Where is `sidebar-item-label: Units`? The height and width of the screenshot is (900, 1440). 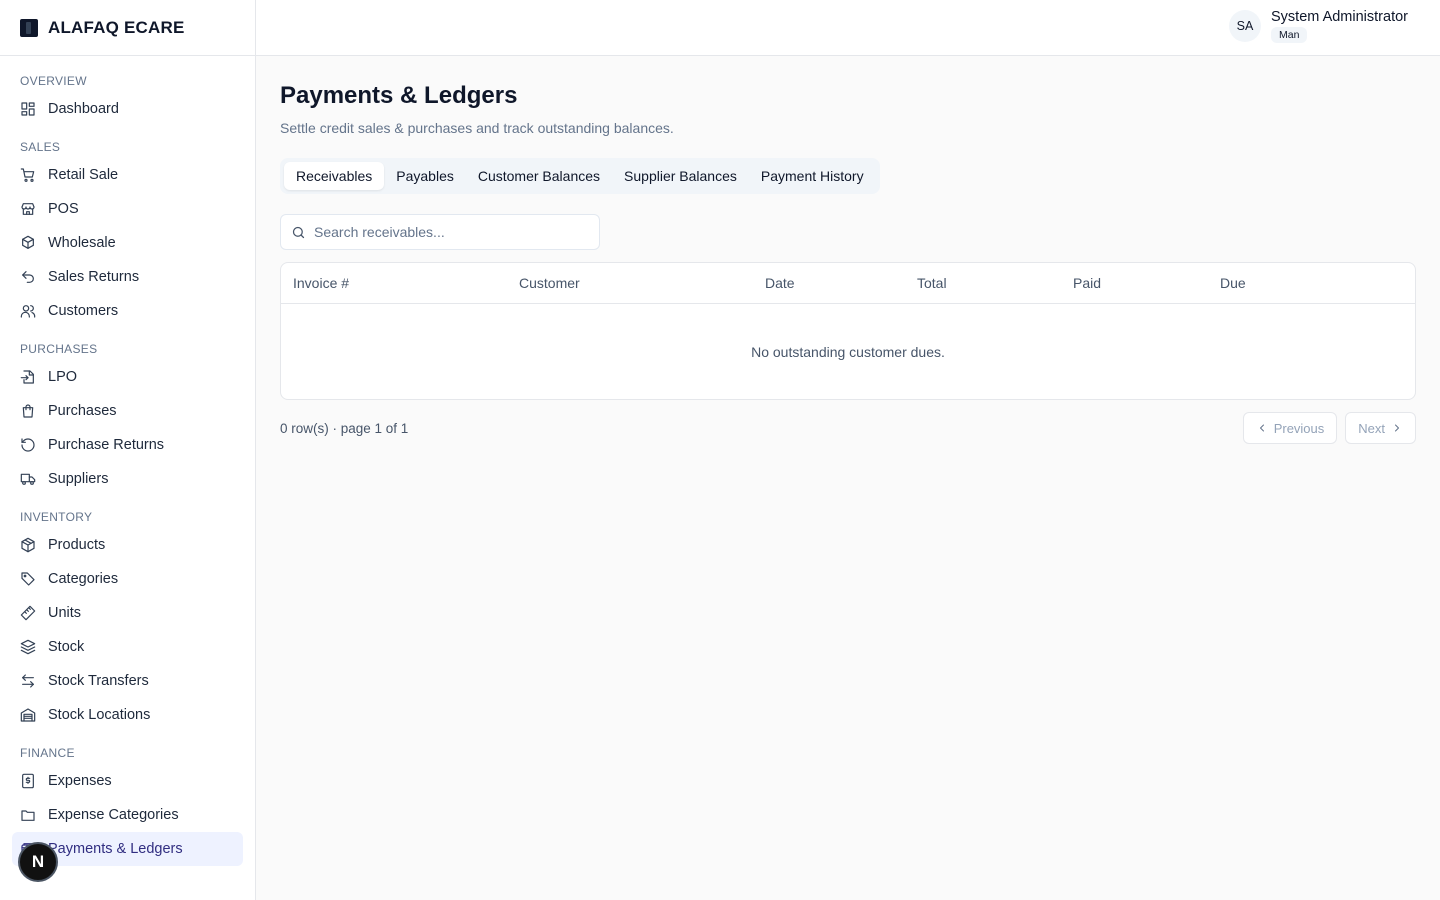
sidebar-item-label: Units is located at coordinates (65, 613).